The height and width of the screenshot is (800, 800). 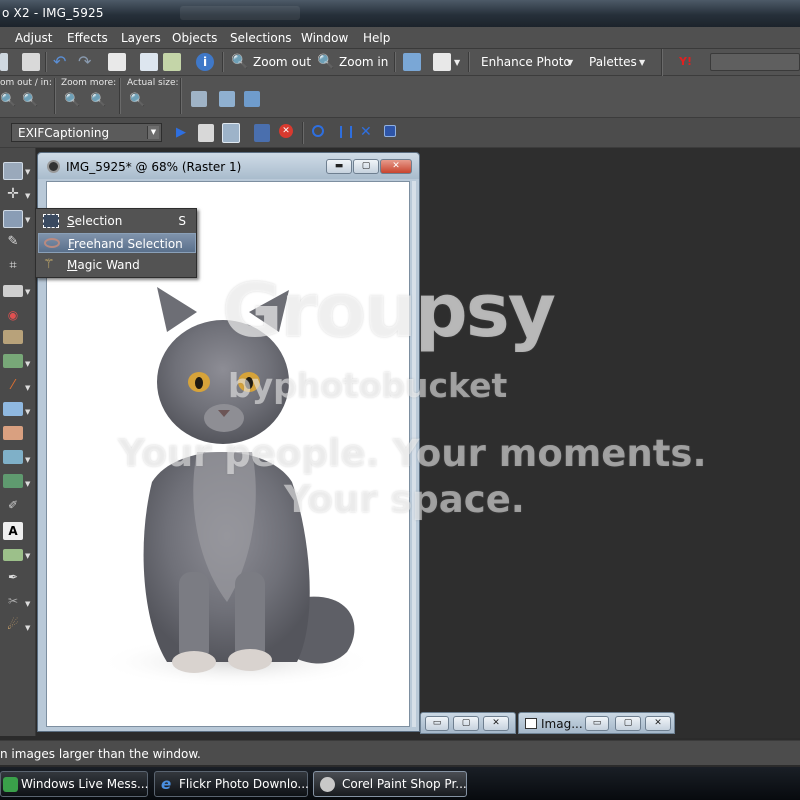 What do you see at coordinates (30, 102) in the screenshot?
I see `zoom-in-small-icon: 🔍` at bounding box center [30, 102].